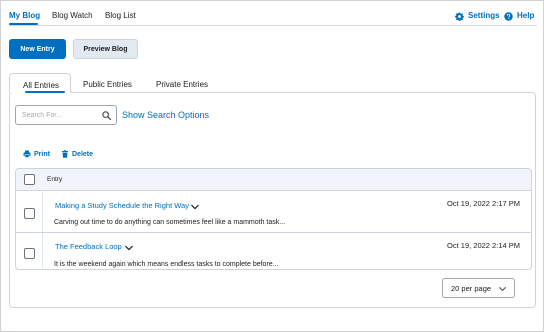  What do you see at coordinates (55, 179) in the screenshot?
I see `entry-column-header: Entry` at bounding box center [55, 179].